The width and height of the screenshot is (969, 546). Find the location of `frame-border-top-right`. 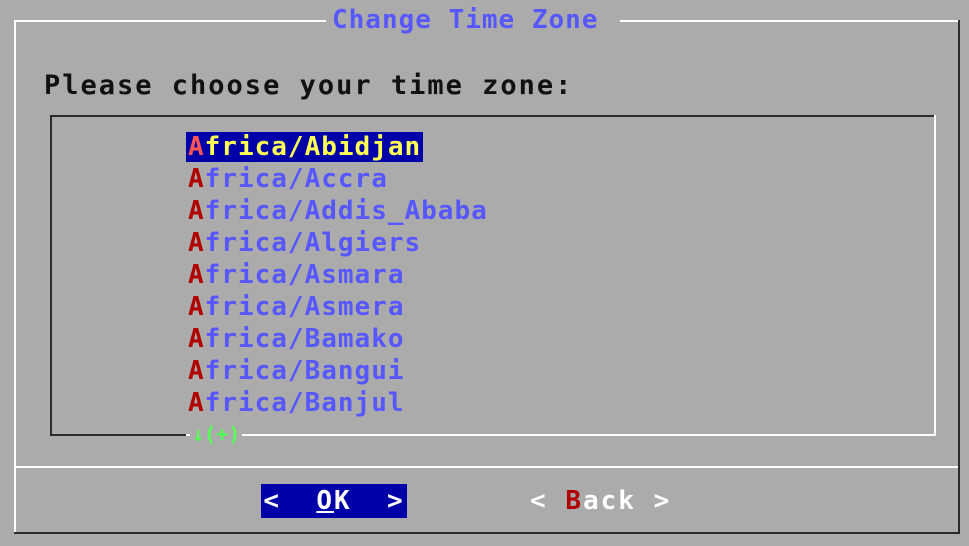

frame-border-top-right is located at coordinates (790, 21).